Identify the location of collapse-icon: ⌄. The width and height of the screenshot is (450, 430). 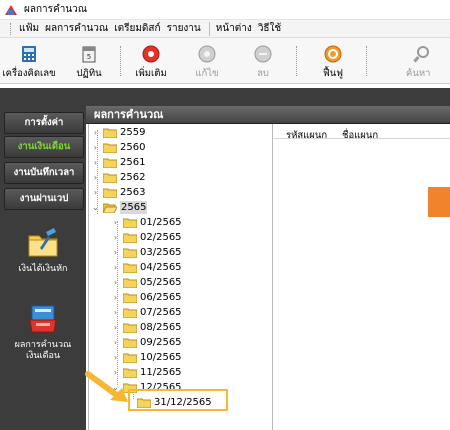
(95, 207).